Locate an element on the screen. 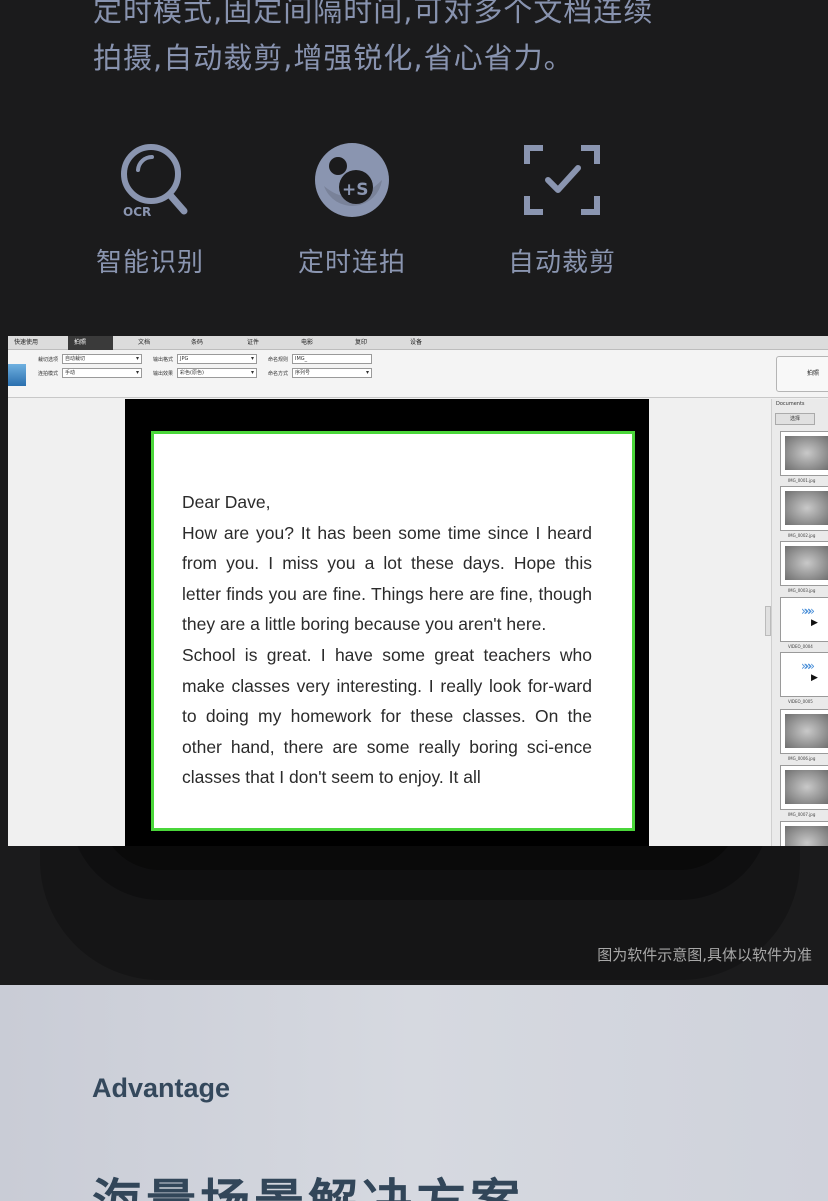 The height and width of the screenshot is (1201, 828). file-name: IMG_0001.jpg is located at coordinates (802, 480).